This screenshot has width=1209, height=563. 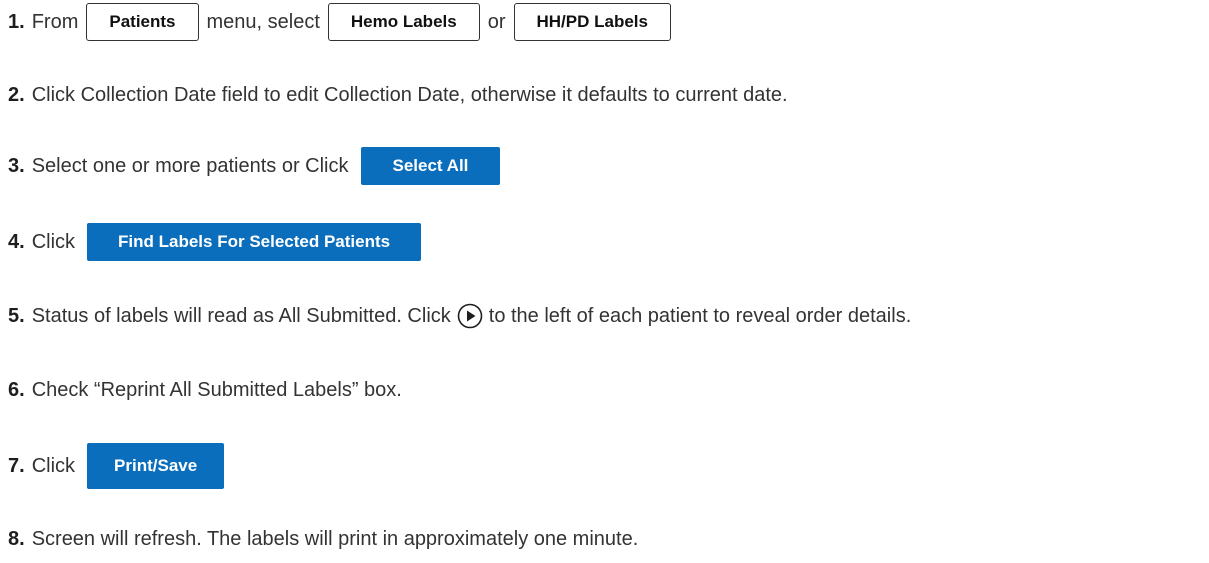 I want to click on step-number: 7., so click(x=16, y=465).